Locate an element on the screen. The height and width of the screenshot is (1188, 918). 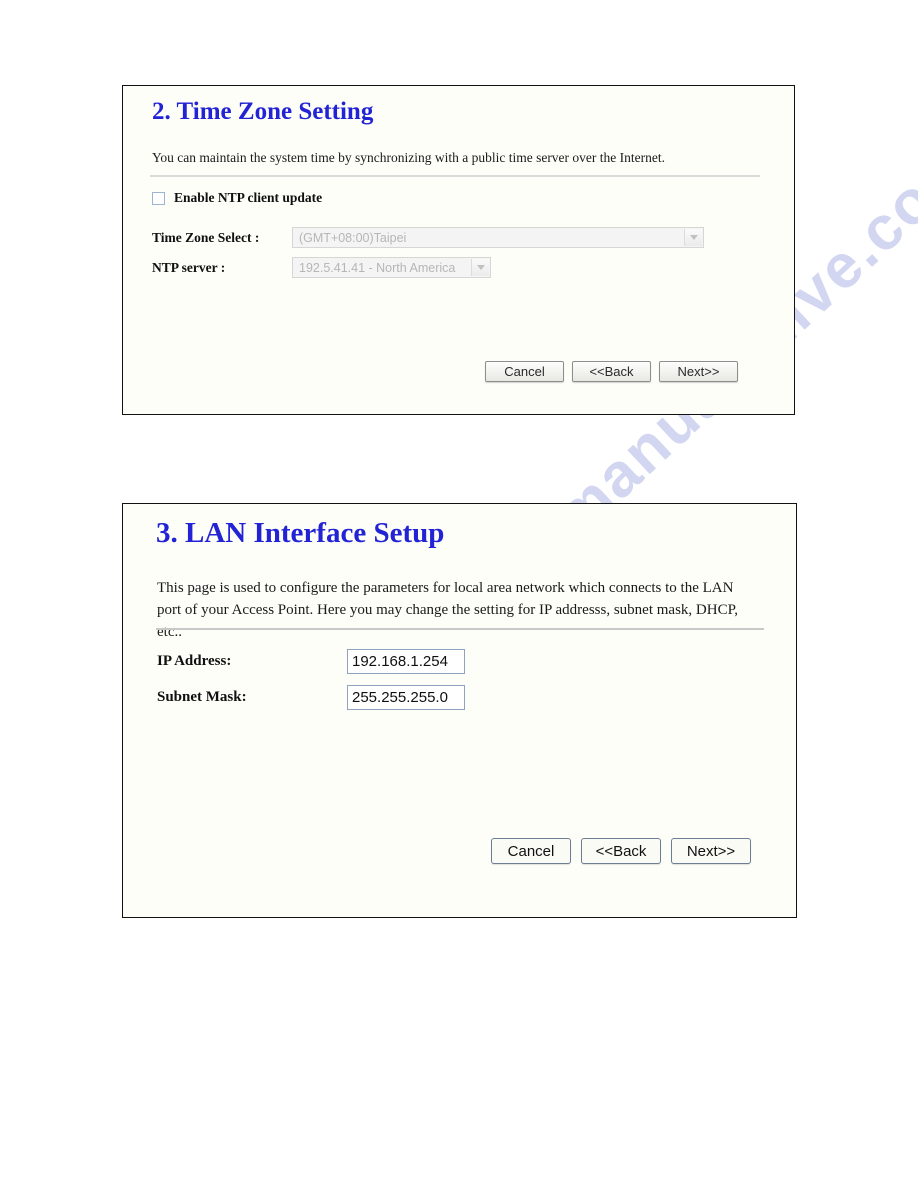
form-row-ntp-server: NTP server : 192.5.41.41 - North America is located at coordinates (321, 267).